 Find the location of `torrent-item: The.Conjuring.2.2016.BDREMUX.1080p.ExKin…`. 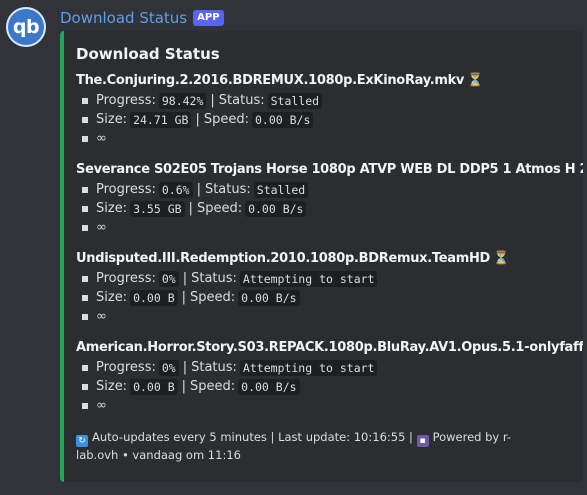

torrent-item: The.Conjuring.2.2016.BDREMUX.1080p.ExKin… is located at coordinates (323, 110).